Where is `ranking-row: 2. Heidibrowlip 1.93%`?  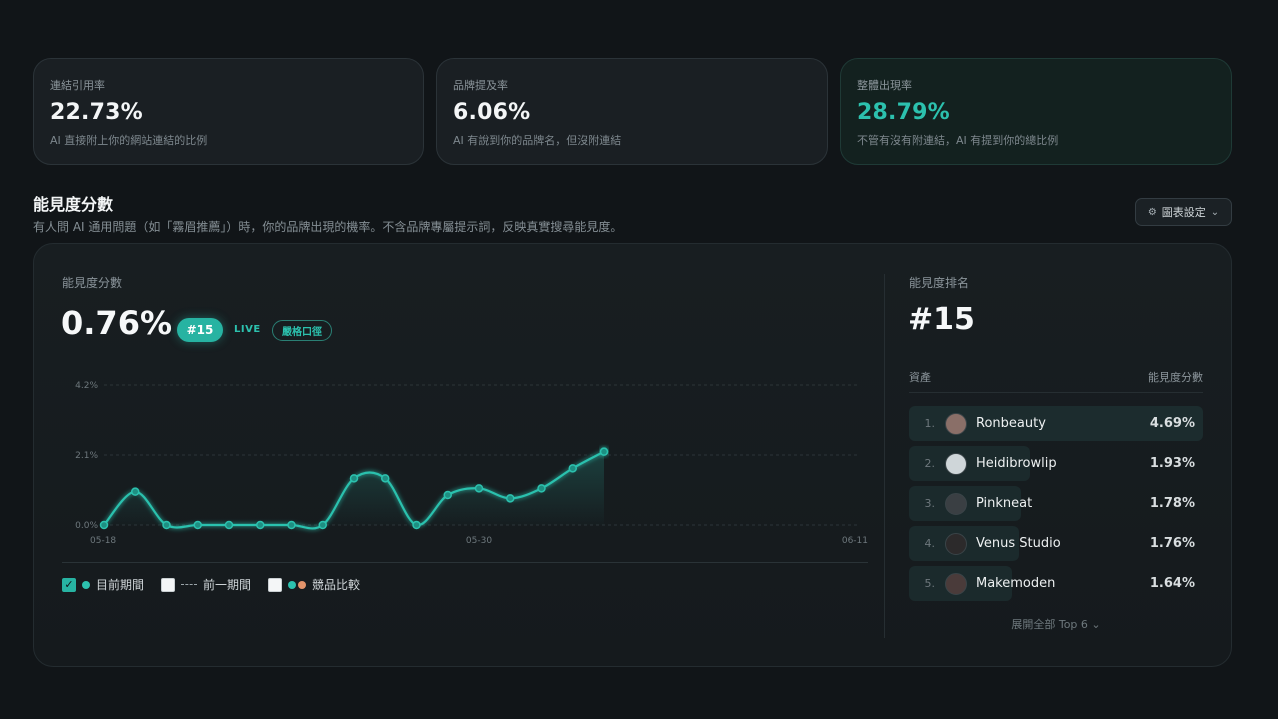 ranking-row: 2. Heidibrowlip 1.93% is located at coordinates (1056, 463).